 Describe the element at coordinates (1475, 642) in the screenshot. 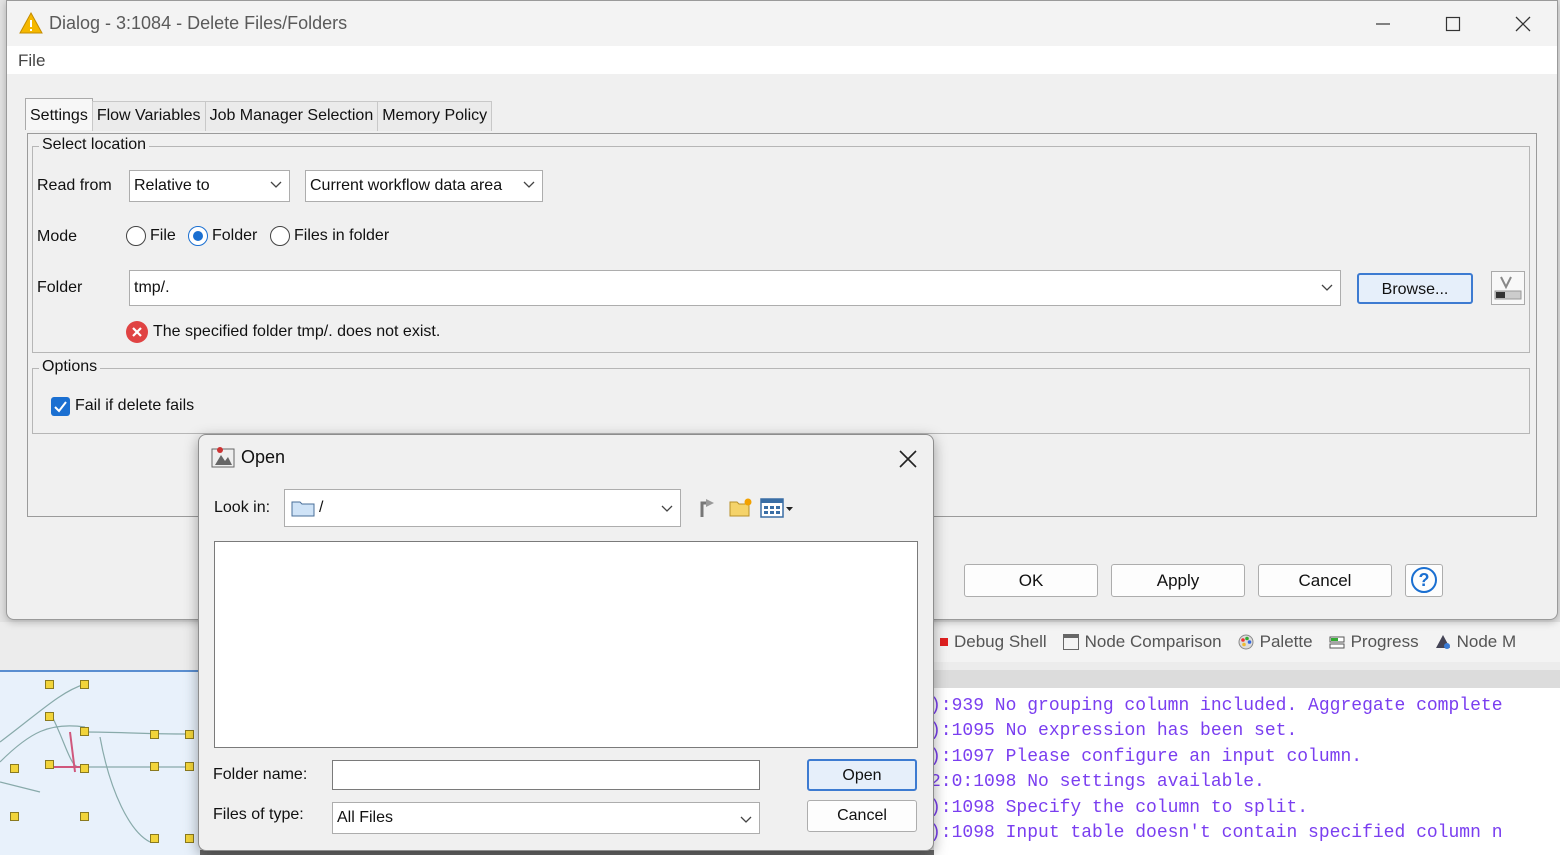

I see `view-tab-node-monitor: Node M` at that location.